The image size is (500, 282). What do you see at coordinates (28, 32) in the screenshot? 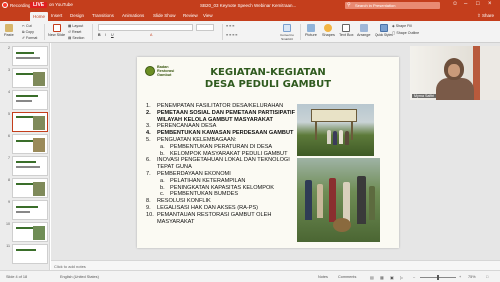
I see `copy-button: ⧉ Copy` at bounding box center [28, 32].